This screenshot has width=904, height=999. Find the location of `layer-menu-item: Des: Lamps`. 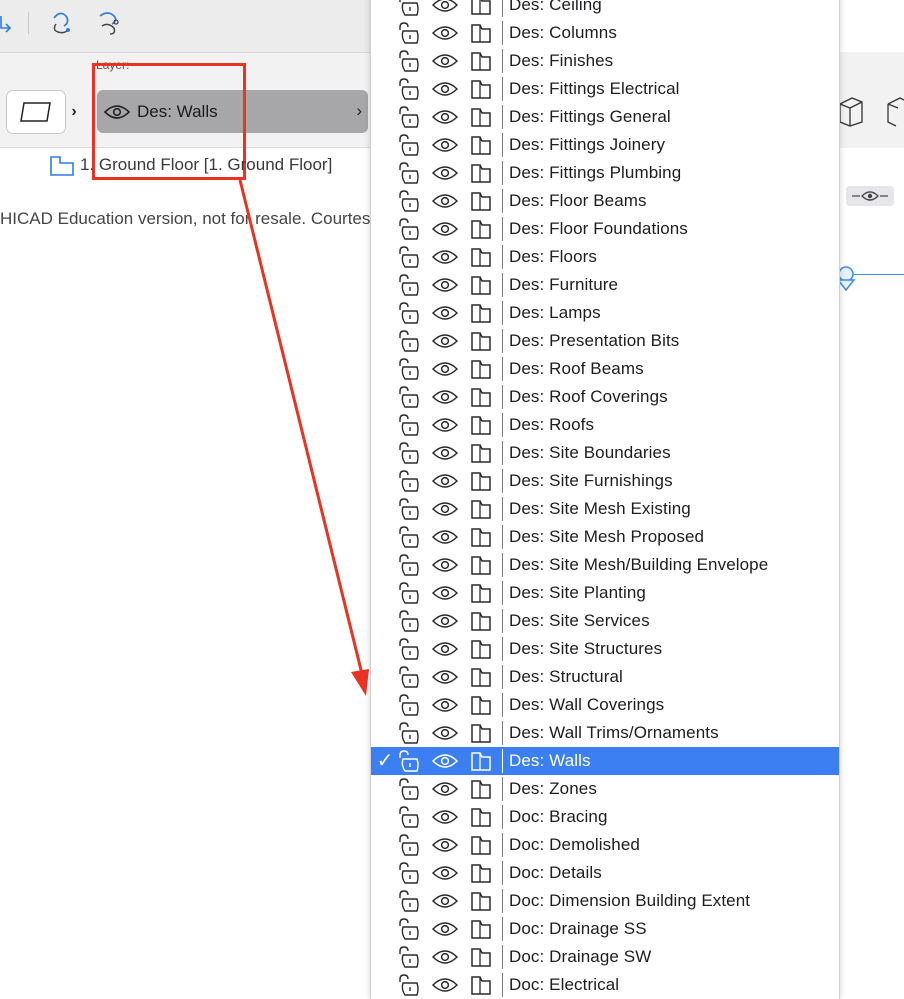

layer-menu-item: Des: Lamps is located at coordinates (605, 313).